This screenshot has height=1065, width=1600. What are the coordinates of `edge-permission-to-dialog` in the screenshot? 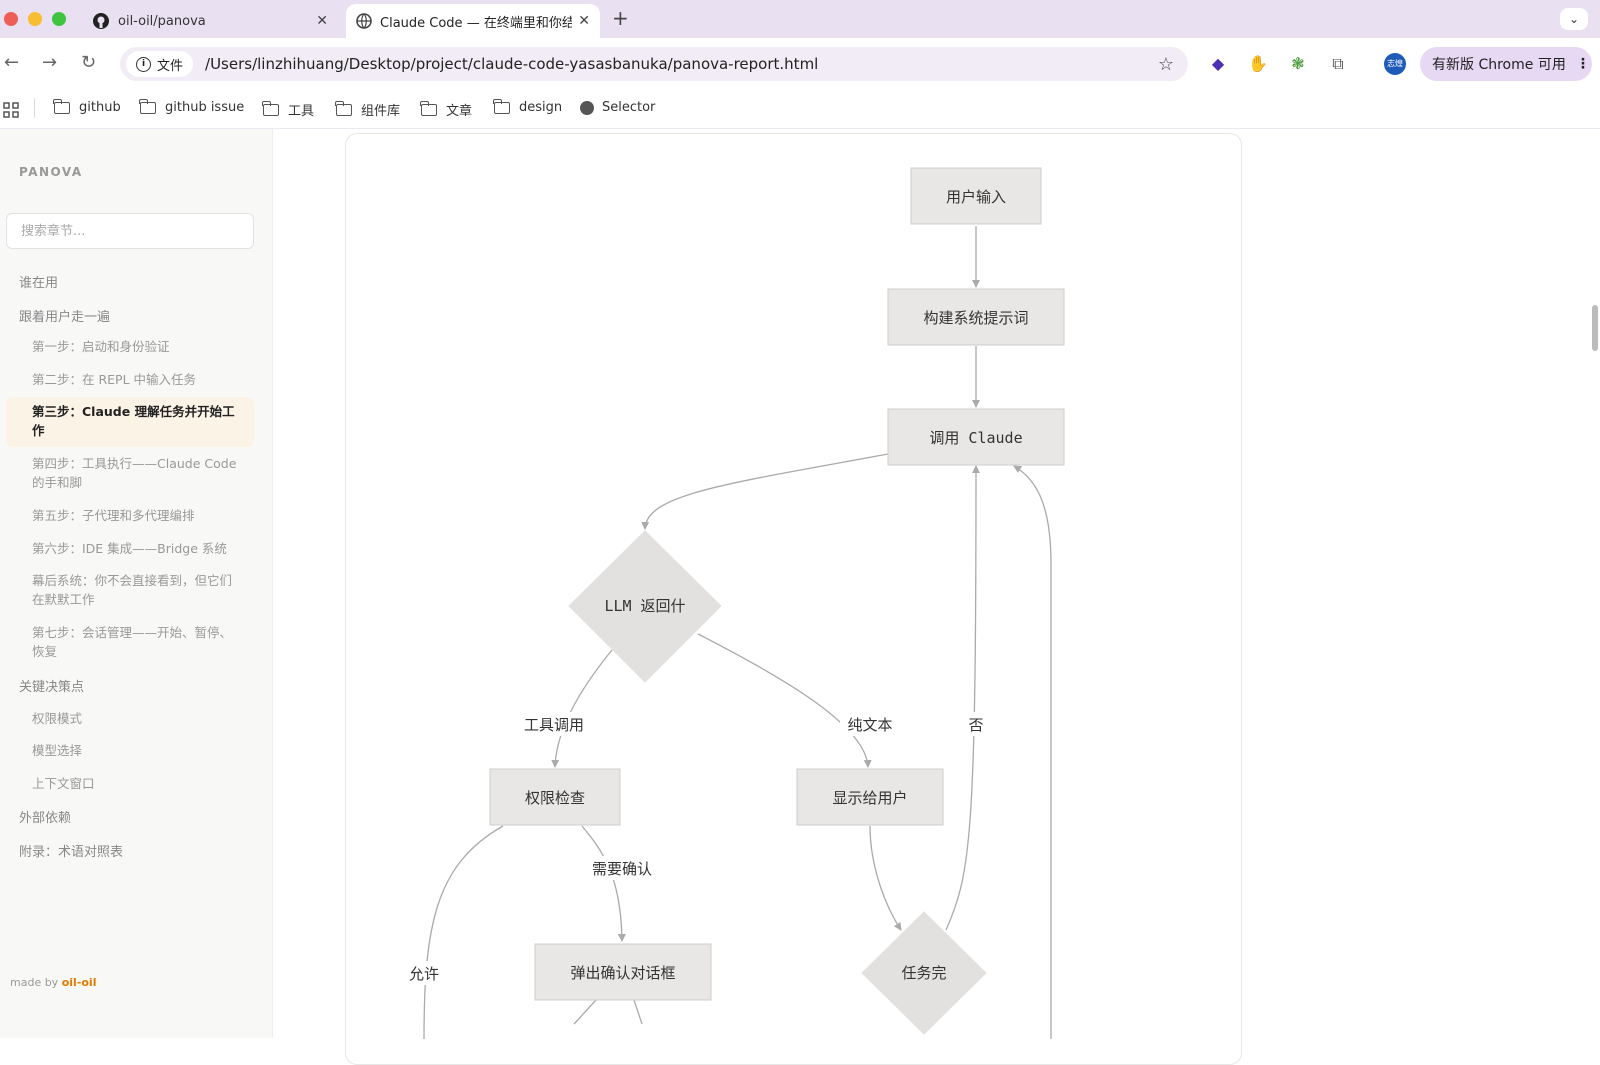 It's located at (603, 883).